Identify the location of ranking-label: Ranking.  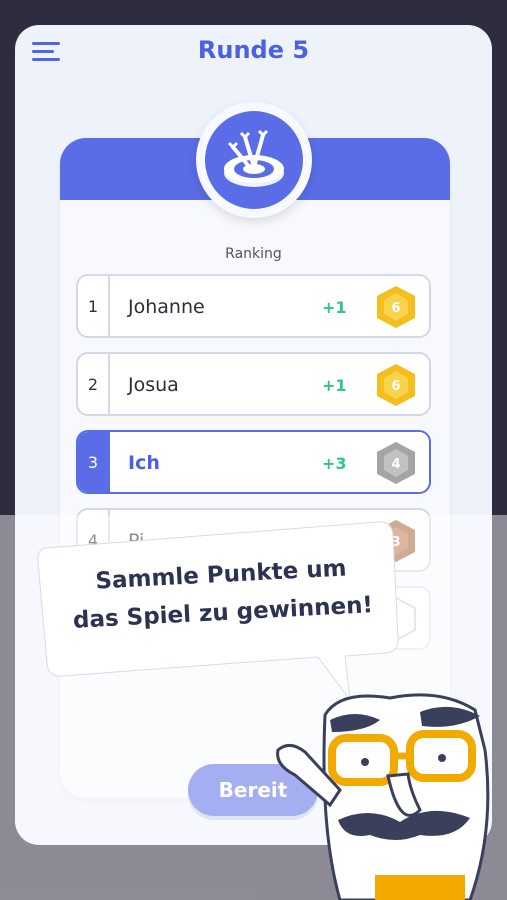
(253, 254).